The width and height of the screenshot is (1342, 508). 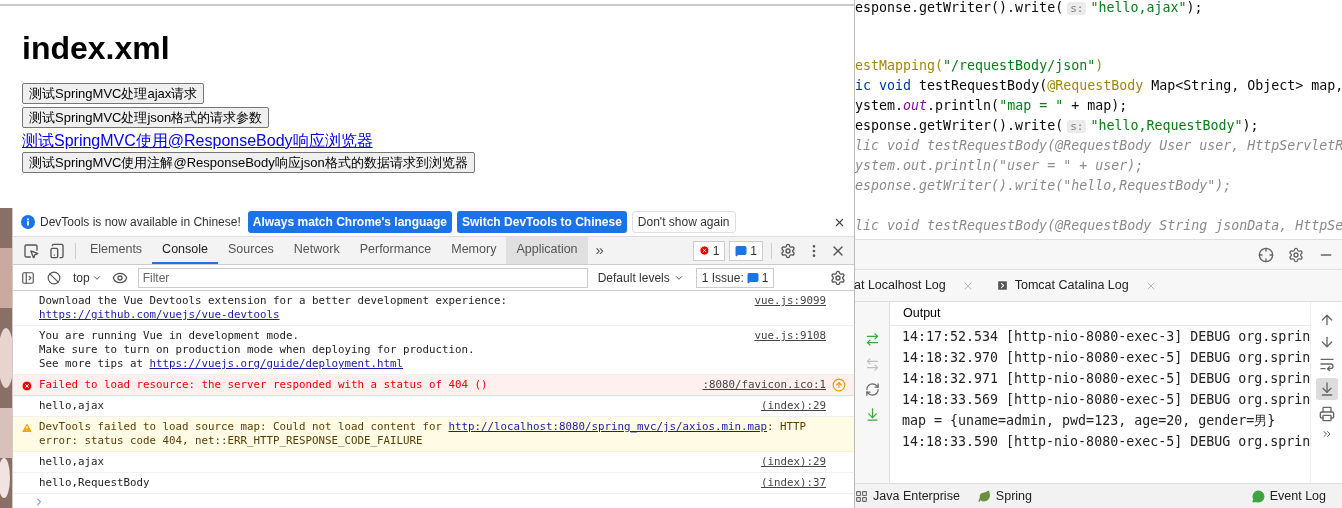 I want to click on scroll-end-toggle, so click(x=1326, y=389).